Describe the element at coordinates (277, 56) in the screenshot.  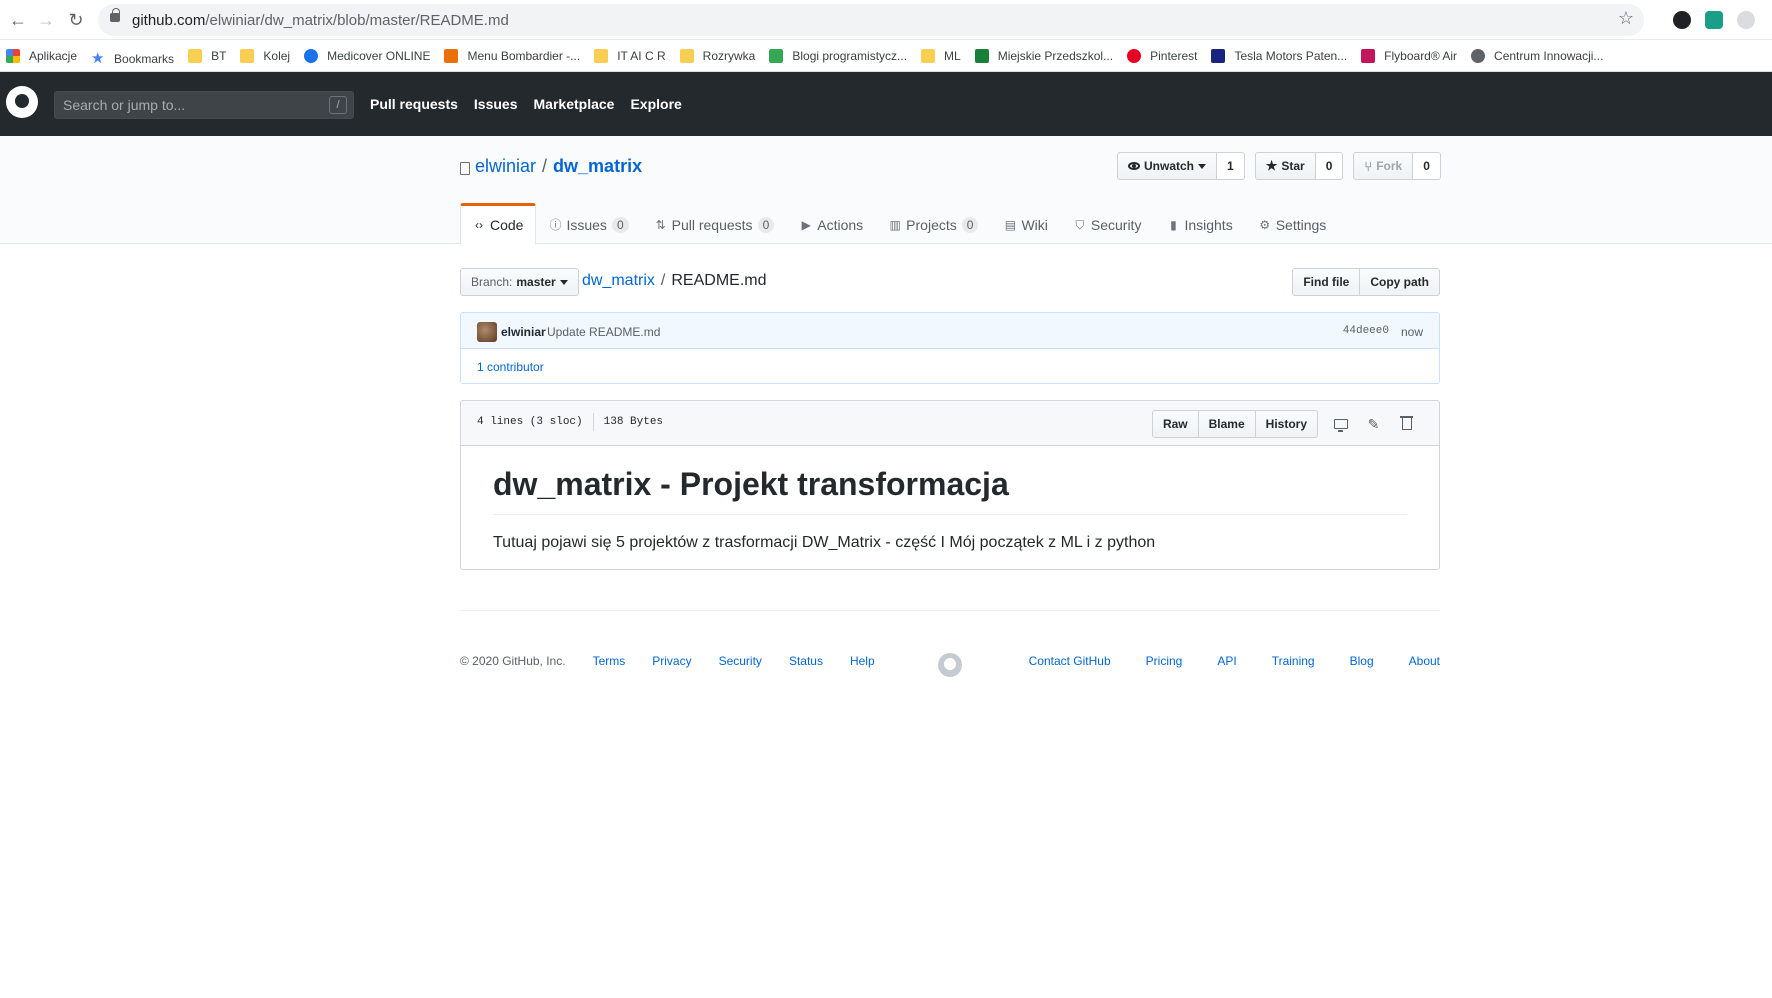
I see `bookmark-label: Kolej` at that location.